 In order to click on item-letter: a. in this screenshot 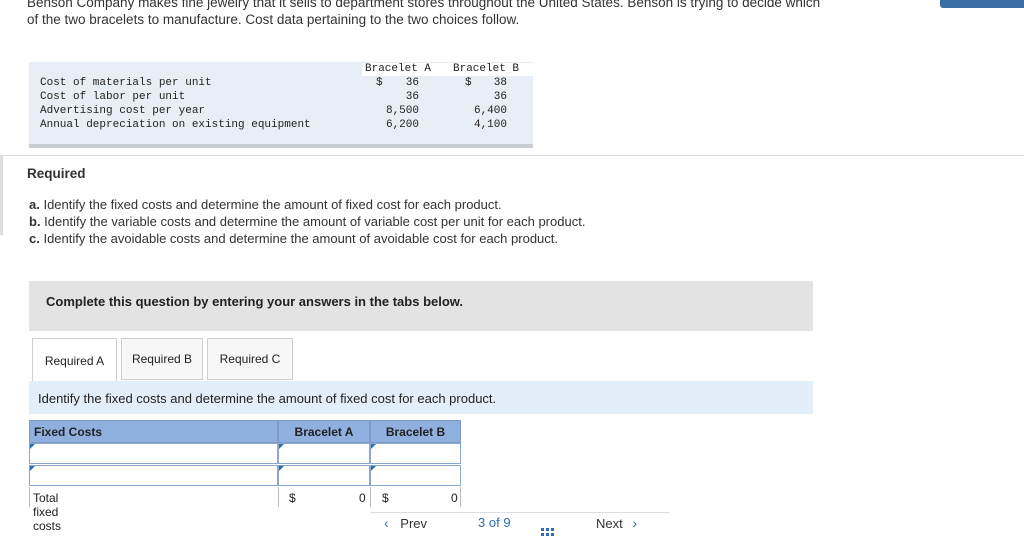, I will do `click(34, 204)`.